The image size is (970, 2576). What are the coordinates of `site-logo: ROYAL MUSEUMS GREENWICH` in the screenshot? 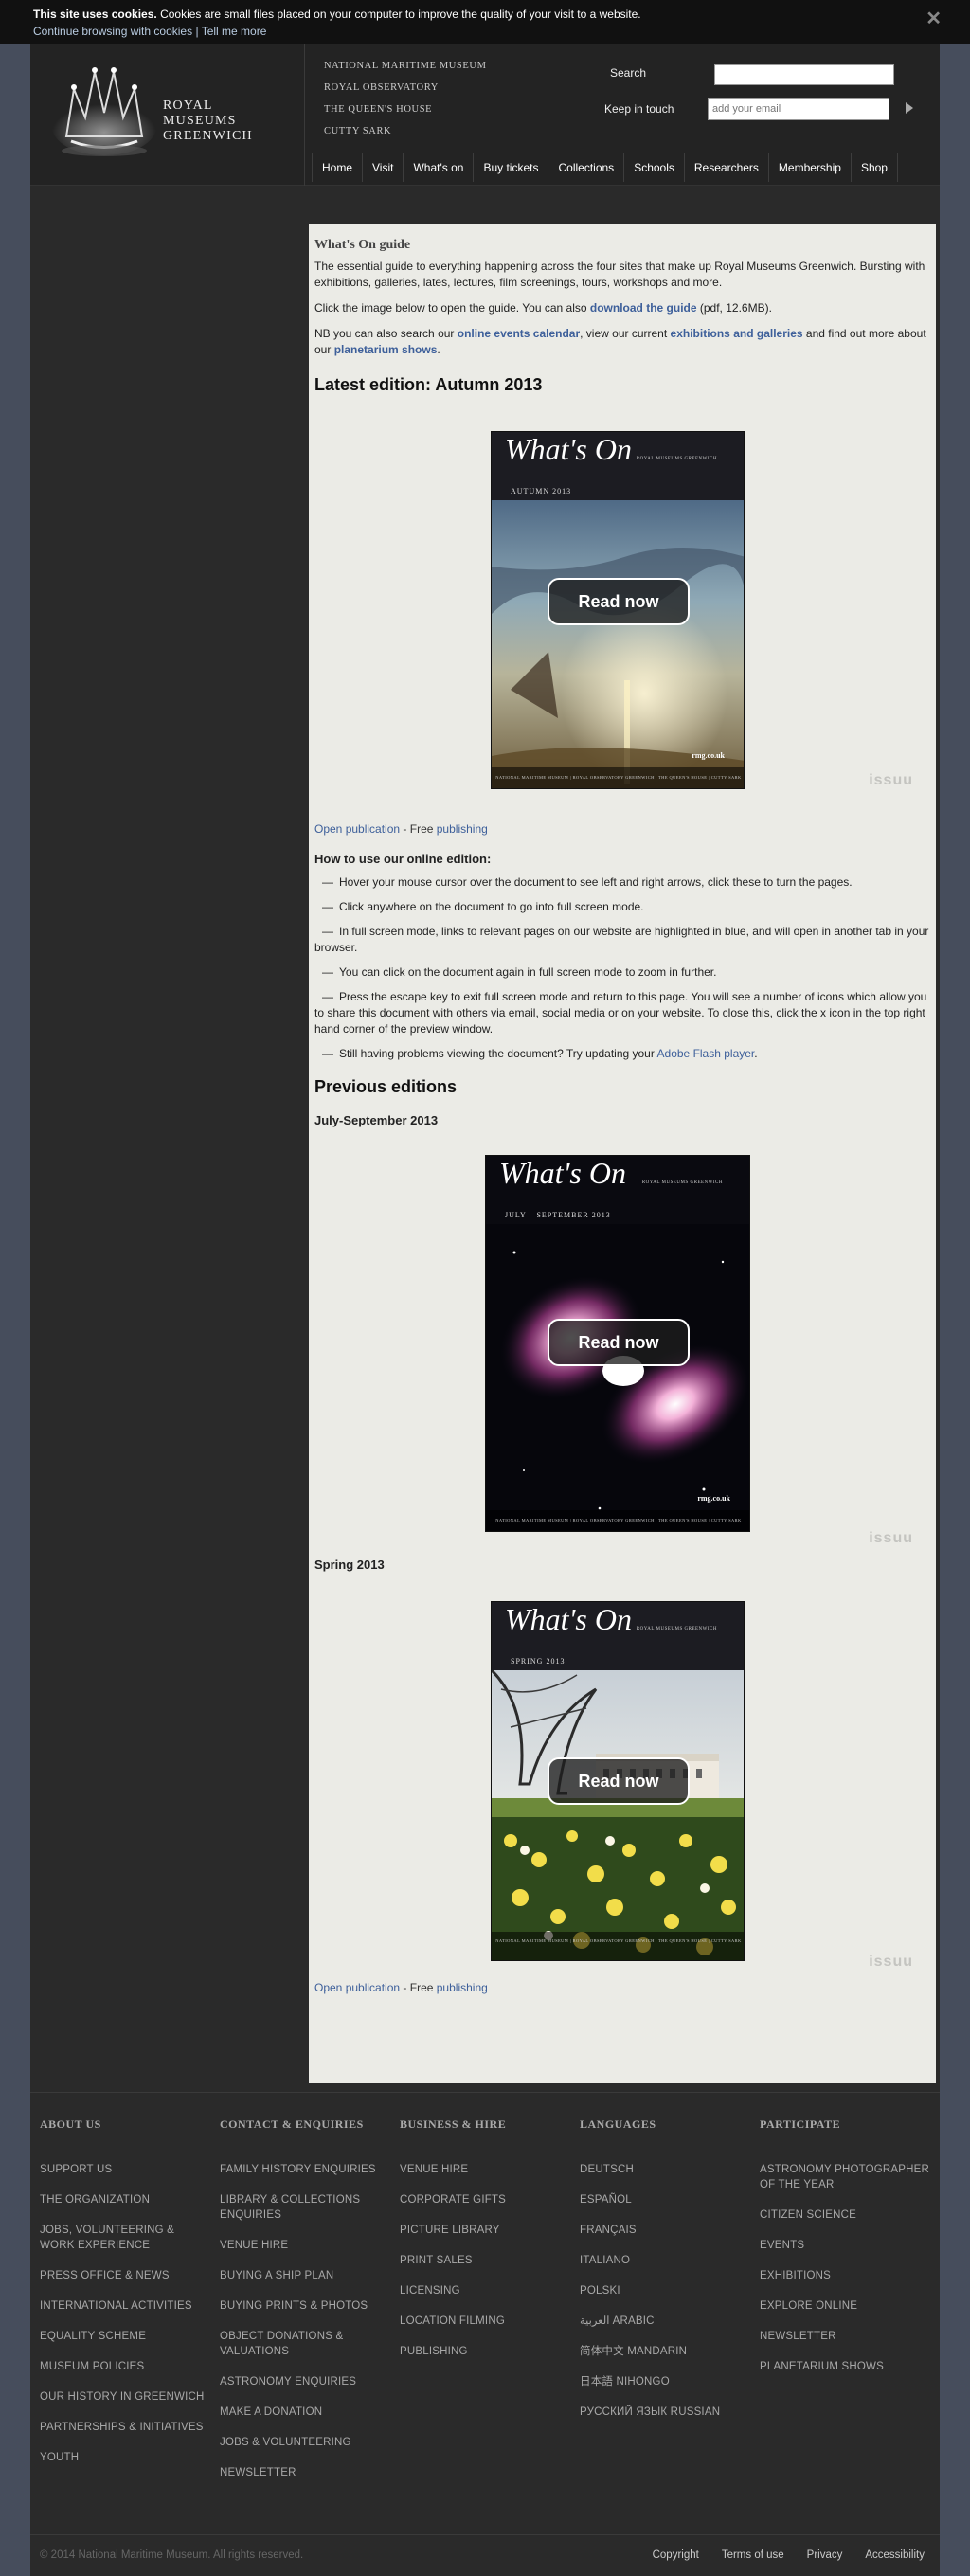 It's located at (167, 115).